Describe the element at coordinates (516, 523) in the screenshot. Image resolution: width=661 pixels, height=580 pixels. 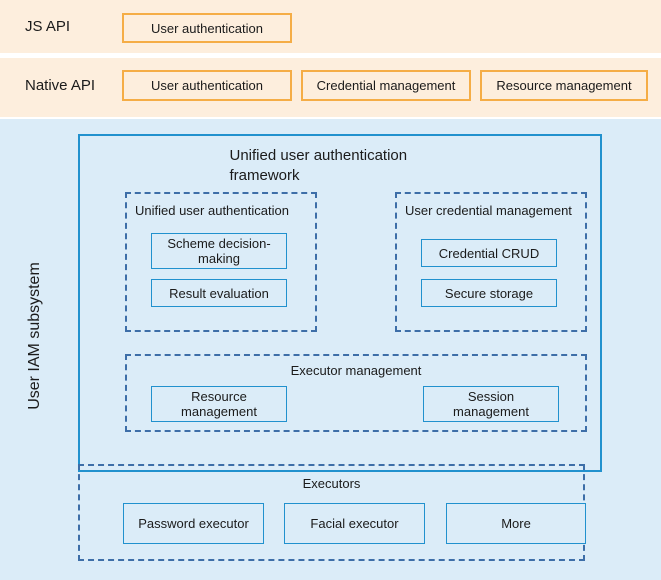
I see `box-more-executor: More` at that location.